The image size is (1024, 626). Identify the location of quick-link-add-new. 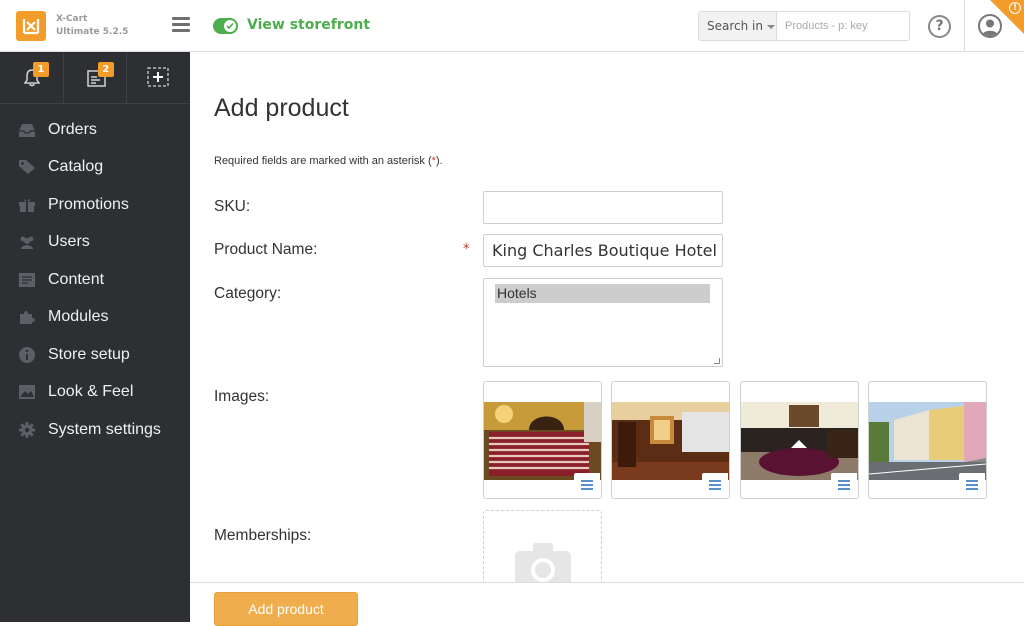
(158, 77).